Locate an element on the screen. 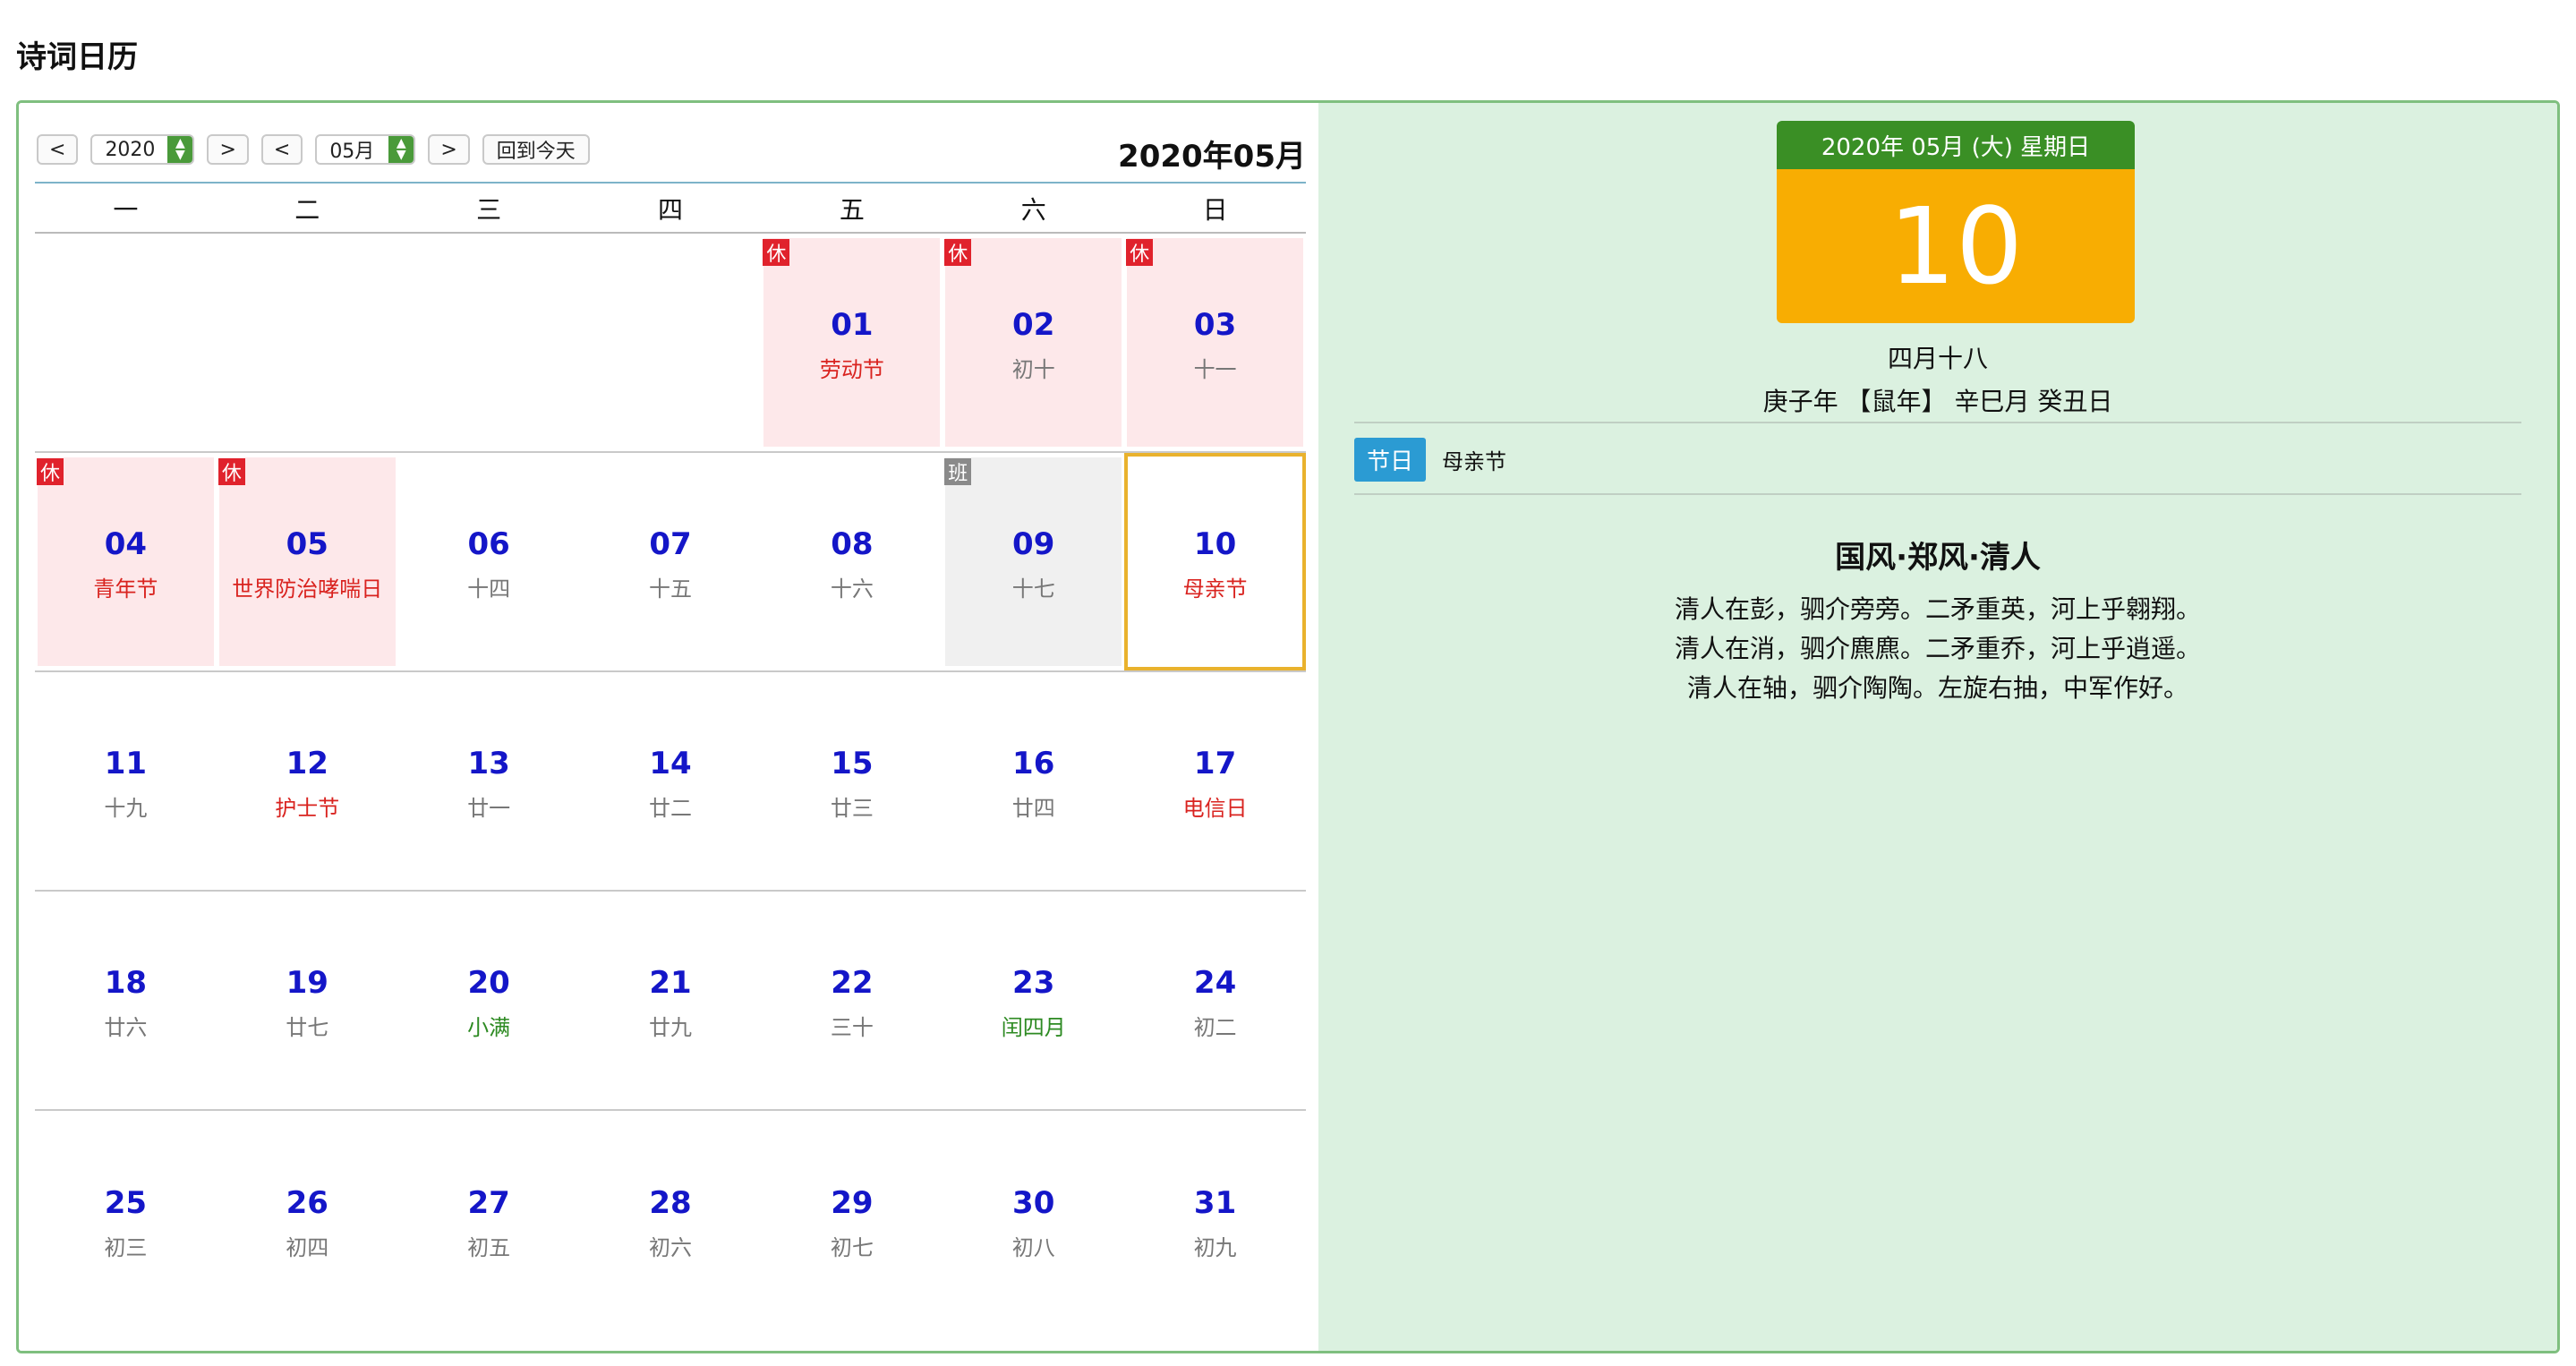 The width and height of the screenshot is (2576, 1366). month-select: 05月 ▲ ▼ is located at coordinates (365, 149).